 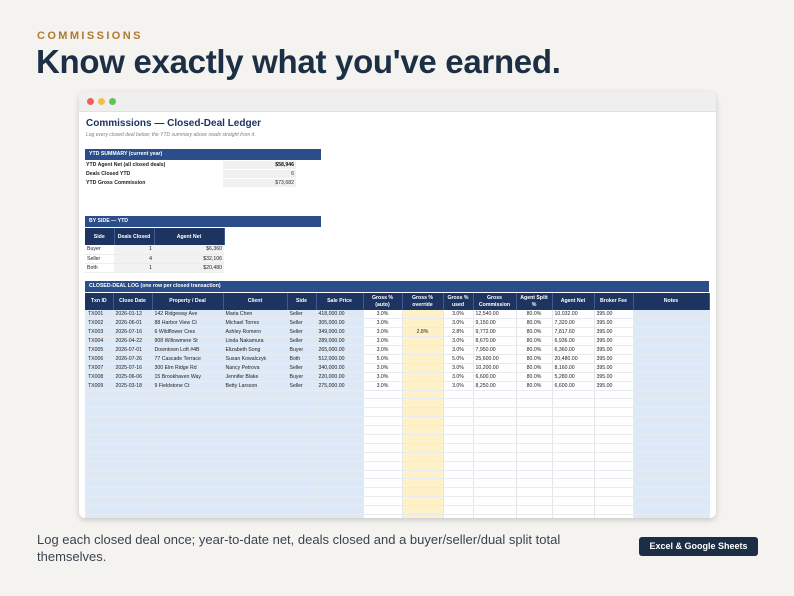 What do you see at coordinates (423, 301) in the screenshot?
I see `column-header: Gross % override` at bounding box center [423, 301].